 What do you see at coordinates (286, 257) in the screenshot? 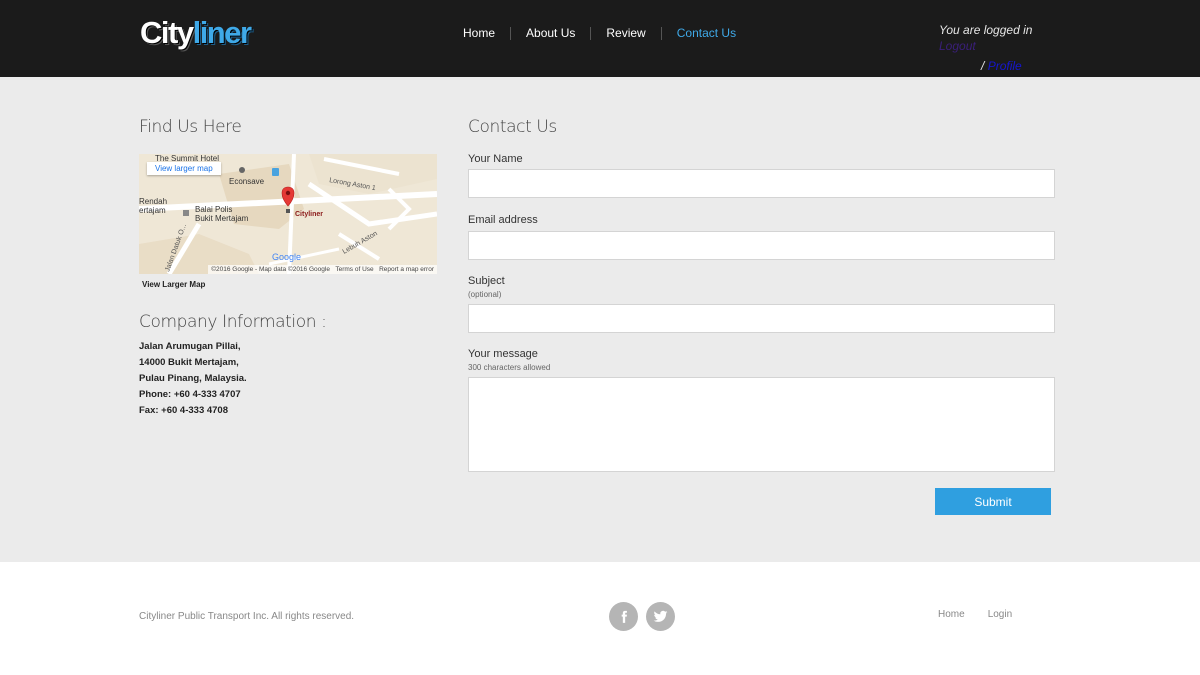
I see `google-logo: Google` at bounding box center [286, 257].